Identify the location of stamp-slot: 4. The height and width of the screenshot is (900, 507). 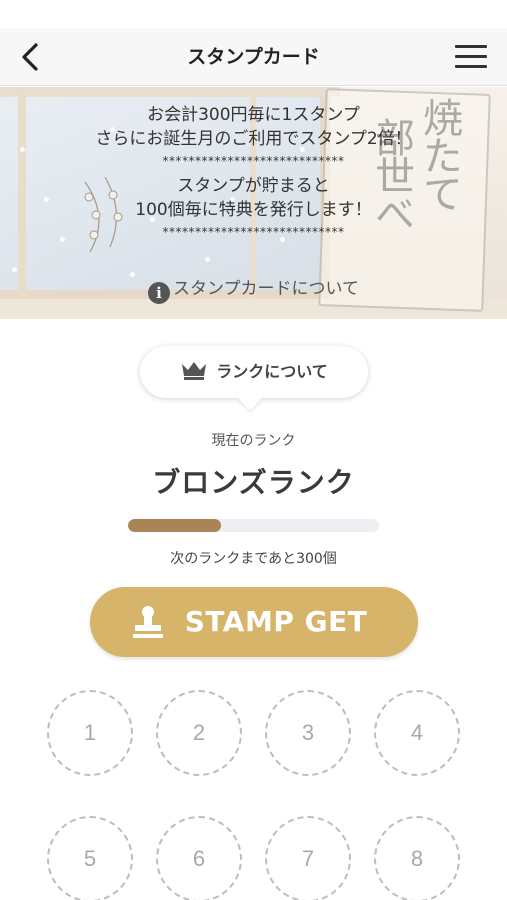
(417, 733).